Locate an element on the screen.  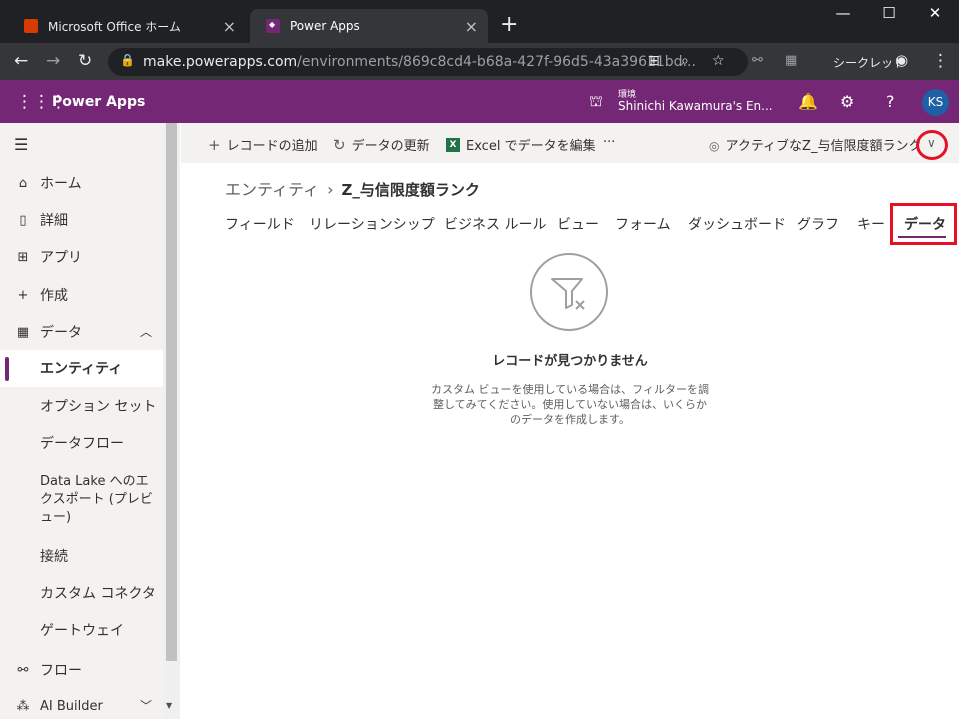
sidebar-item-gateways: ゲートウェイ is located at coordinates (100, 631).